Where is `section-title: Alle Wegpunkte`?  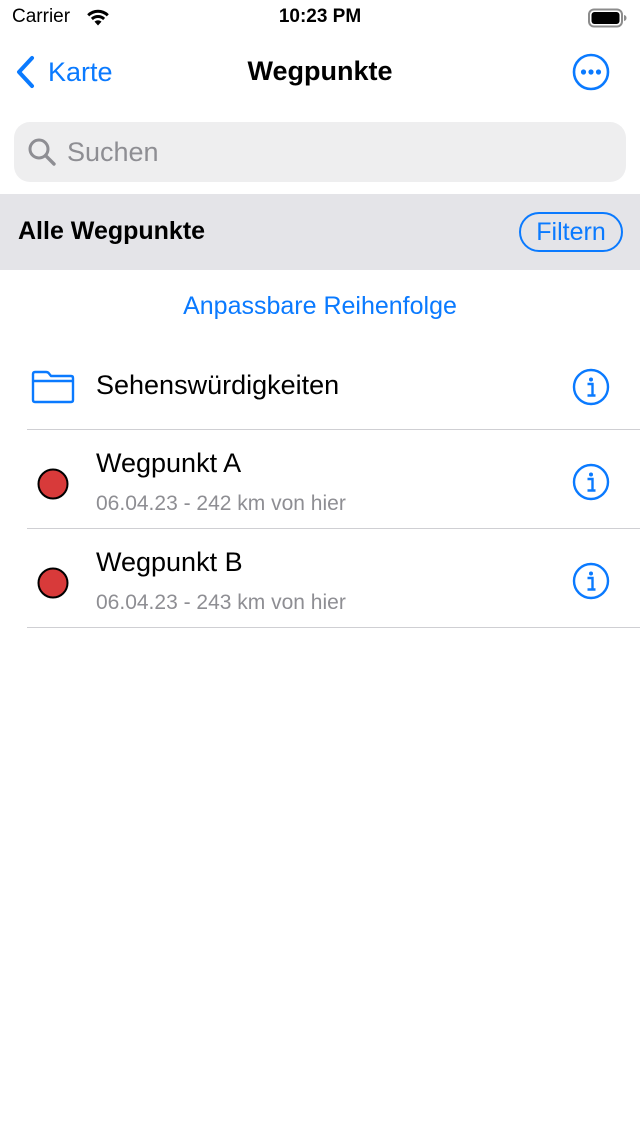
section-title: Alle Wegpunkte is located at coordinates (112, 231).